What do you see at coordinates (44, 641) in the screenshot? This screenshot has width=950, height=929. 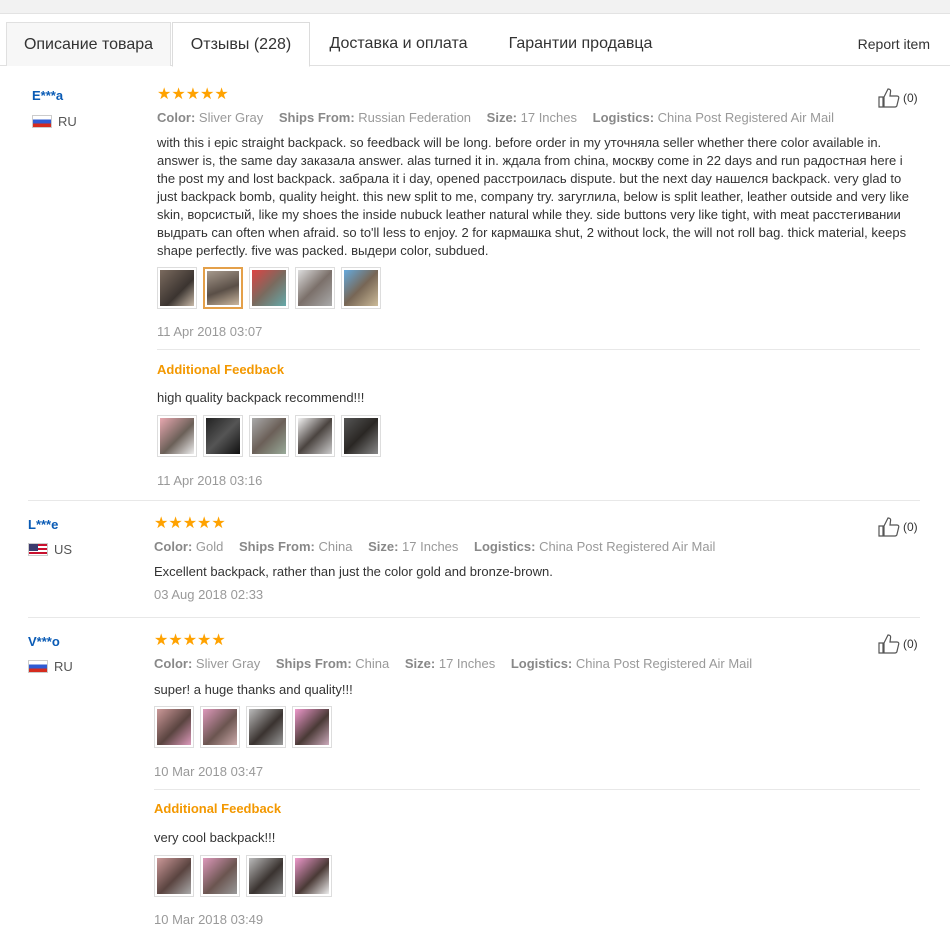 I see `reviewer-name: V***o` at bounding box center [44, 641].